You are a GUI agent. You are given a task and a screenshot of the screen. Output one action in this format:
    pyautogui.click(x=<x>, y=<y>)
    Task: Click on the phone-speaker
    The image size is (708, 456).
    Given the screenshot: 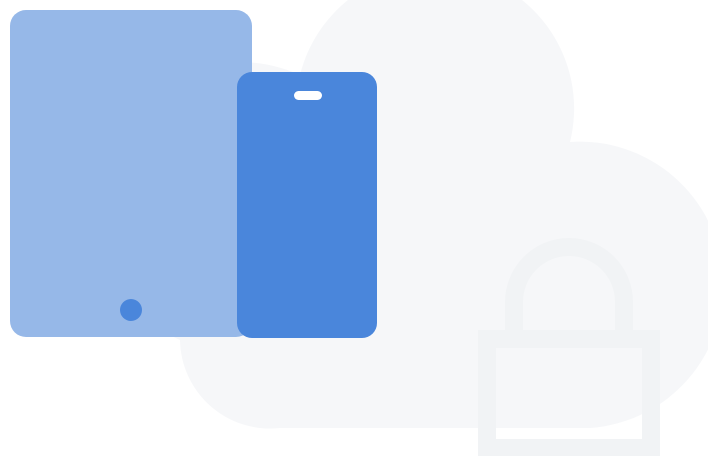 What is the action you would take?
    pyautogui.click(x=308, y=95)
    